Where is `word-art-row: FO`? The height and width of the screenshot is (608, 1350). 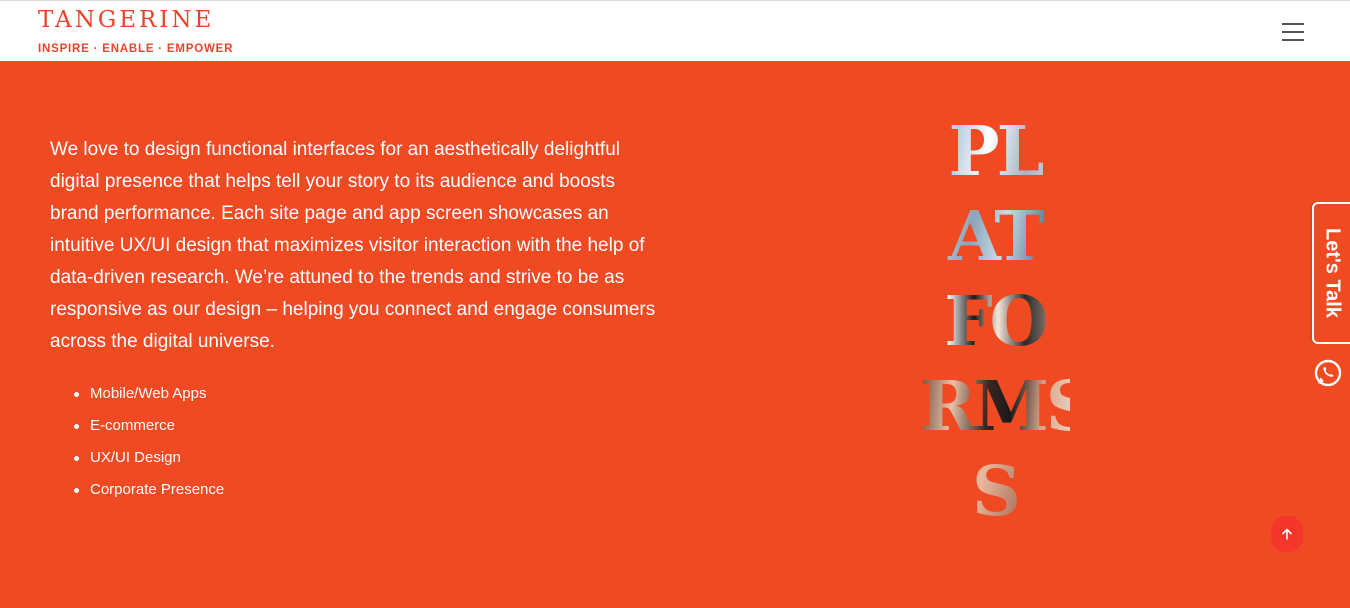 word-art-row: FO is located at coordinates (995, 322).